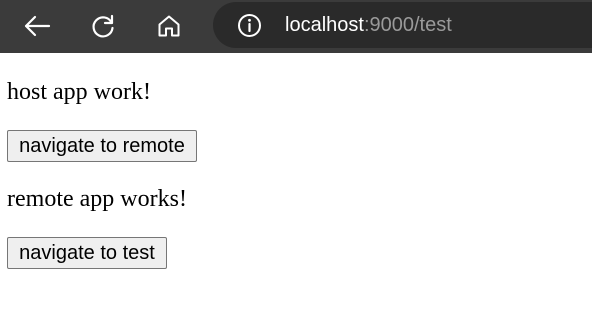 This screenshot has width=592, height=317. What do you see at coordinates (102, 146) in the screenshot?
I see `navigate-to-remote-button: navigate to remote` at bounding box center [102, 146].